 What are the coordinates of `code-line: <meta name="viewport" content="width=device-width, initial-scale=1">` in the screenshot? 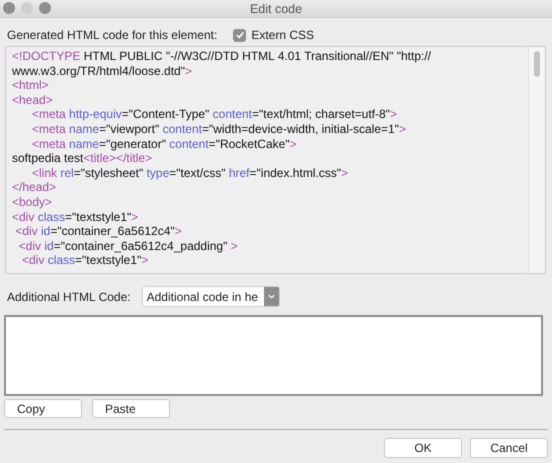 It's located at (219, 129).